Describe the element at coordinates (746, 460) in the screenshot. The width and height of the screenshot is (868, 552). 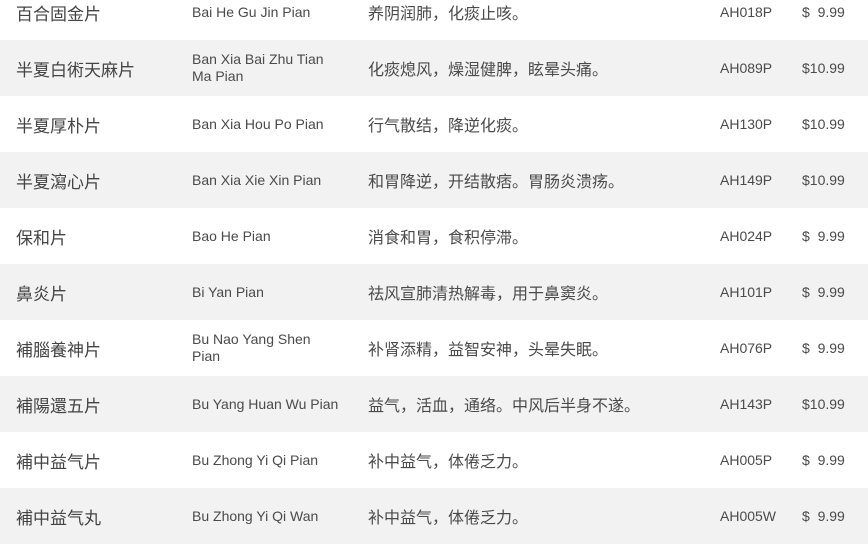
I see `product-code: AH005P` at that location.